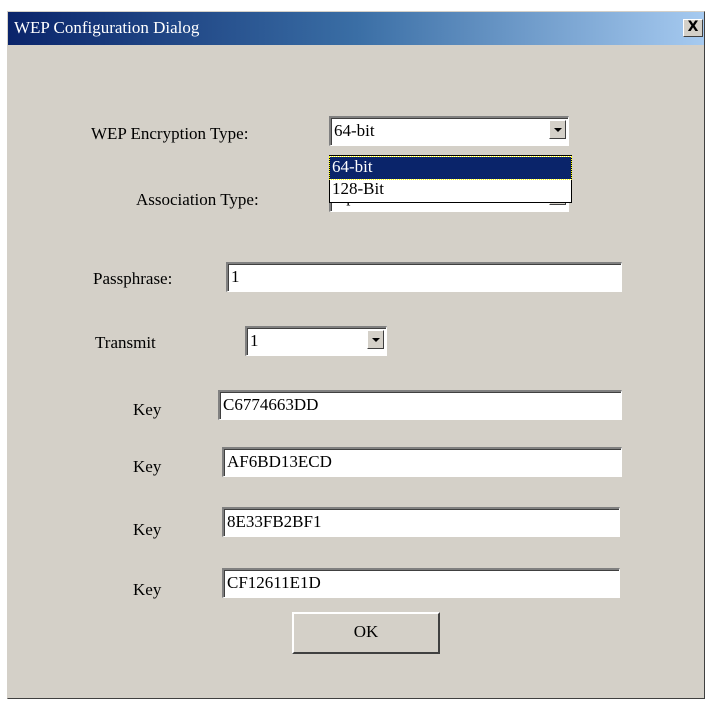  What do you see at coordinates (422, 462) in the screenshot?
I see `key-2-input: AF6BD13ECD` at bounding box center [422, 462].